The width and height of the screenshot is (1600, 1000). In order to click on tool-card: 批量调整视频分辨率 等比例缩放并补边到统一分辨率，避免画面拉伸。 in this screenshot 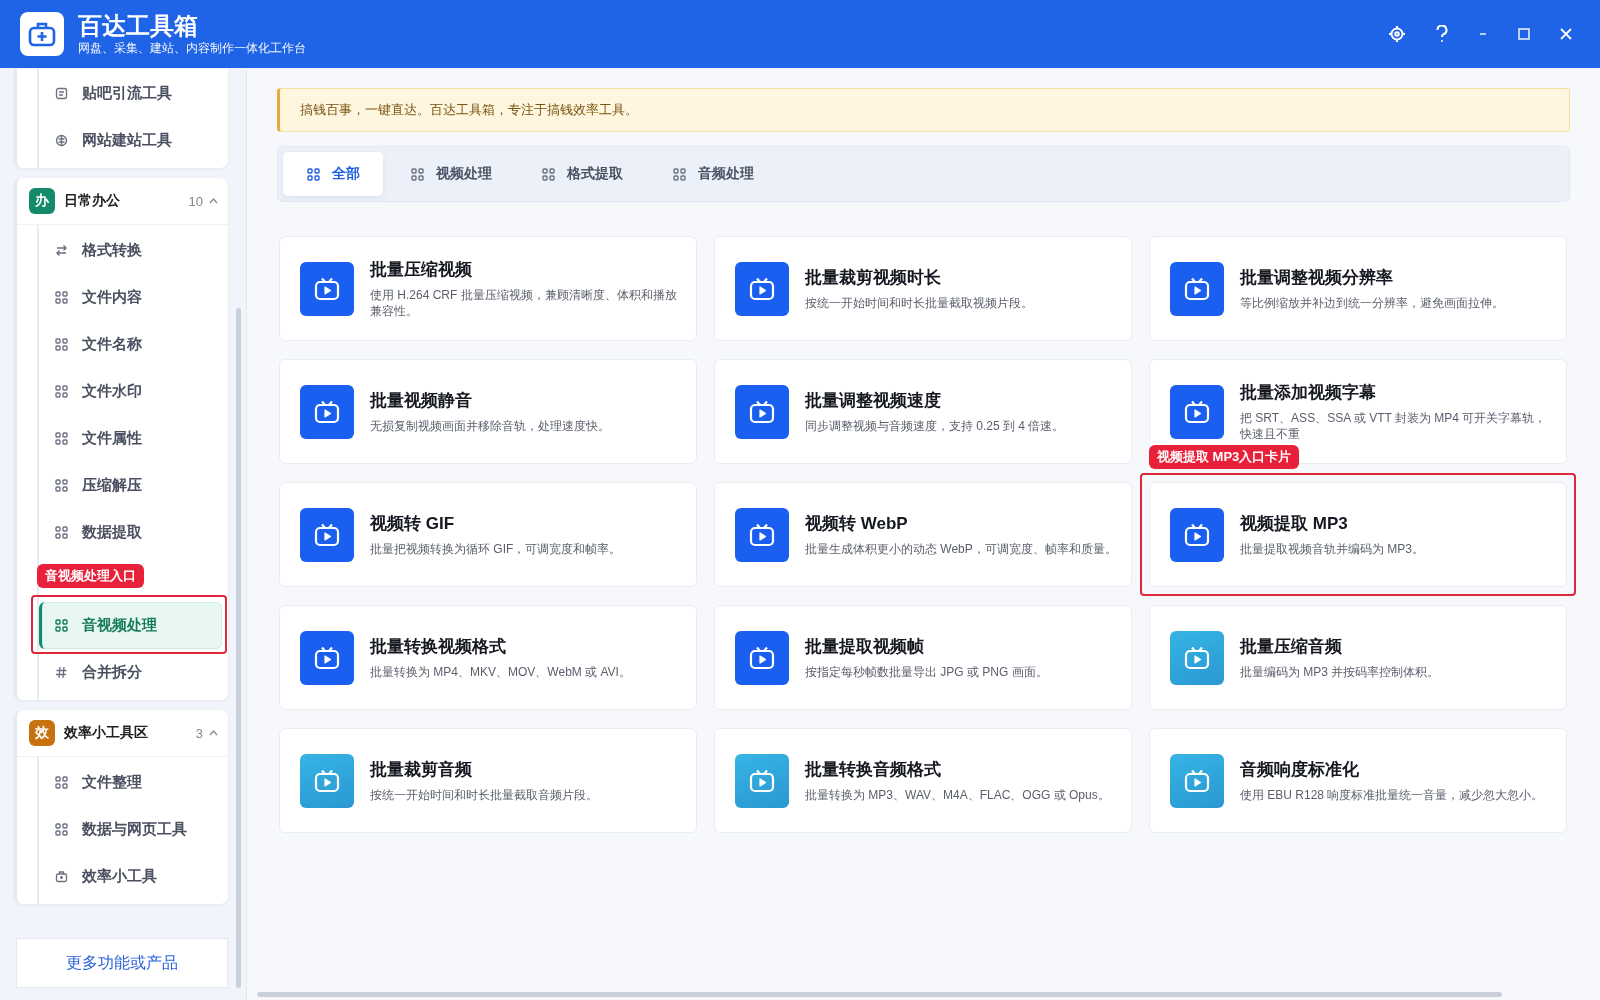, I will do `click(1358, 288)`.